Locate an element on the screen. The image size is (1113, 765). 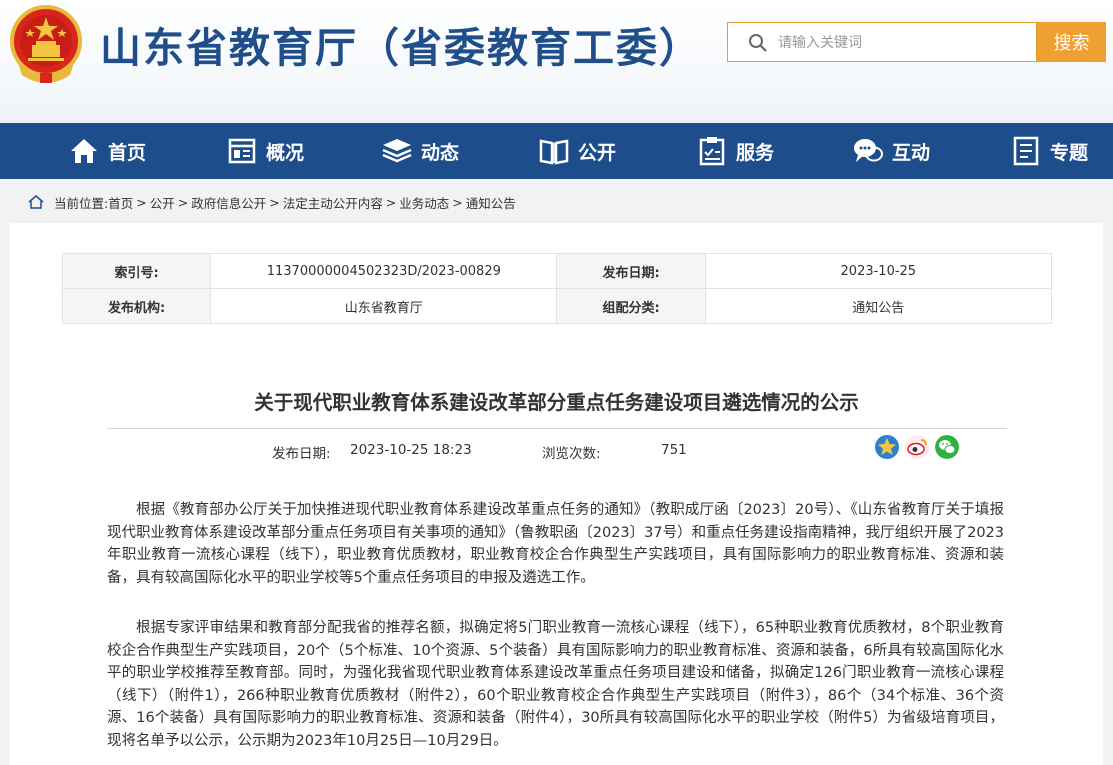
publish-value: 2023-10-25 18:23 is located at coordinates (411, 450).